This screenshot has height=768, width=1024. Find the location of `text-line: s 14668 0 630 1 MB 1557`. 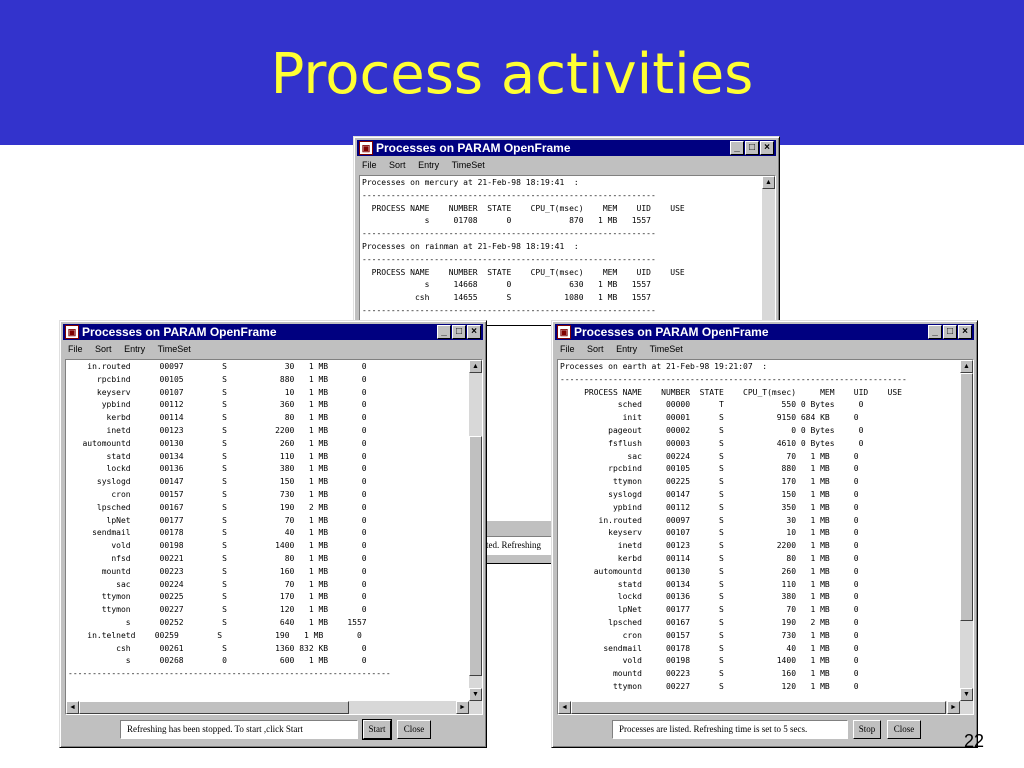

text-line: s 14668 0 630 1 MB 1557 is located at coordinates (521, 285).